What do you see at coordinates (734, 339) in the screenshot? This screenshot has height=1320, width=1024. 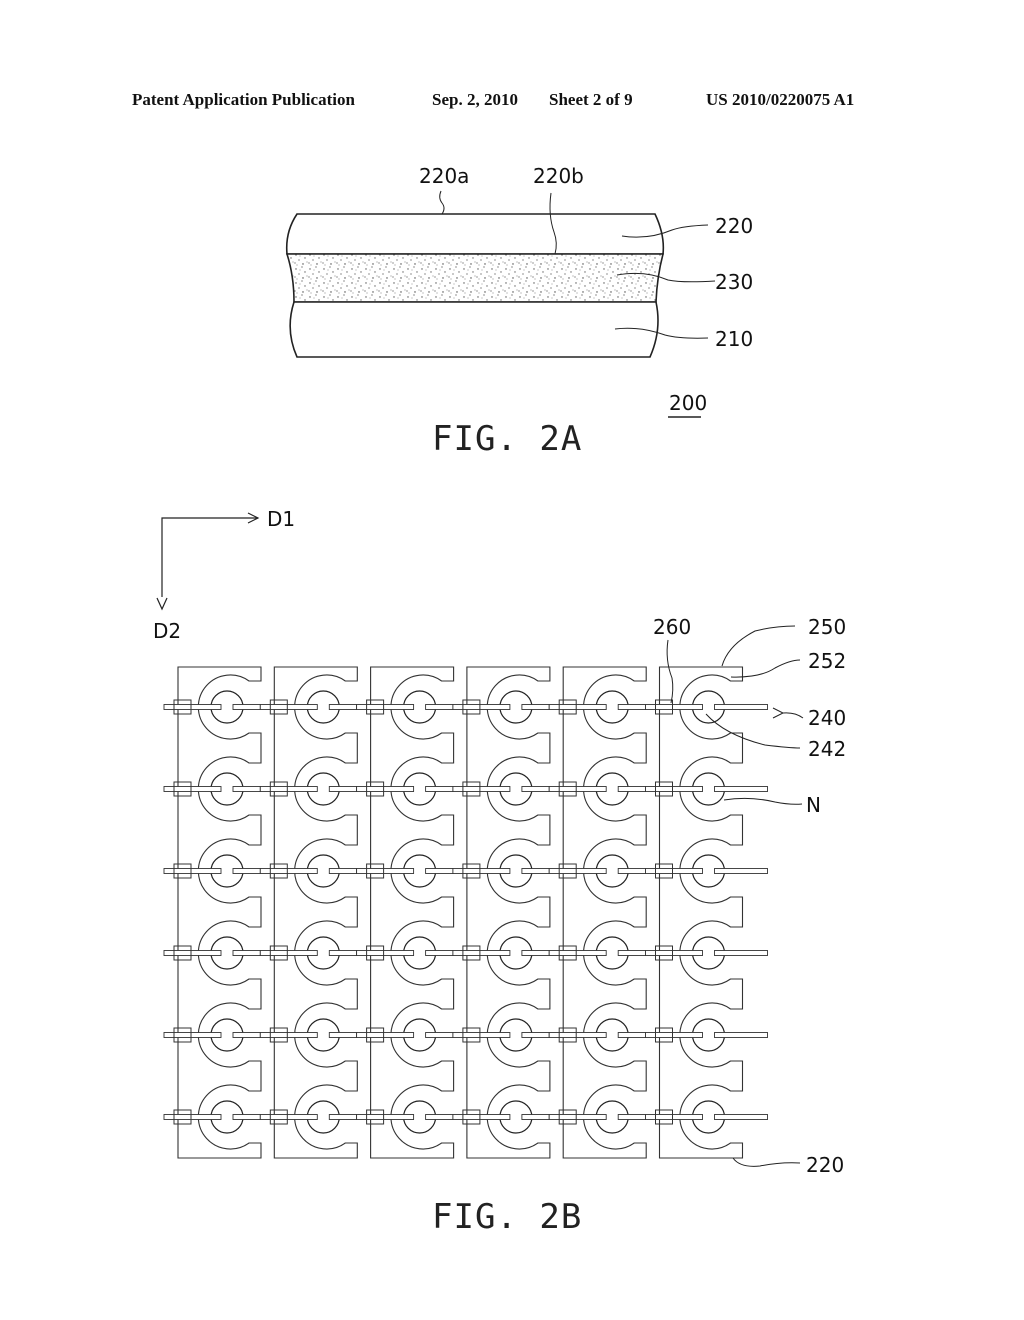 I see `label-210: 210` at bounding box center [734, 339].